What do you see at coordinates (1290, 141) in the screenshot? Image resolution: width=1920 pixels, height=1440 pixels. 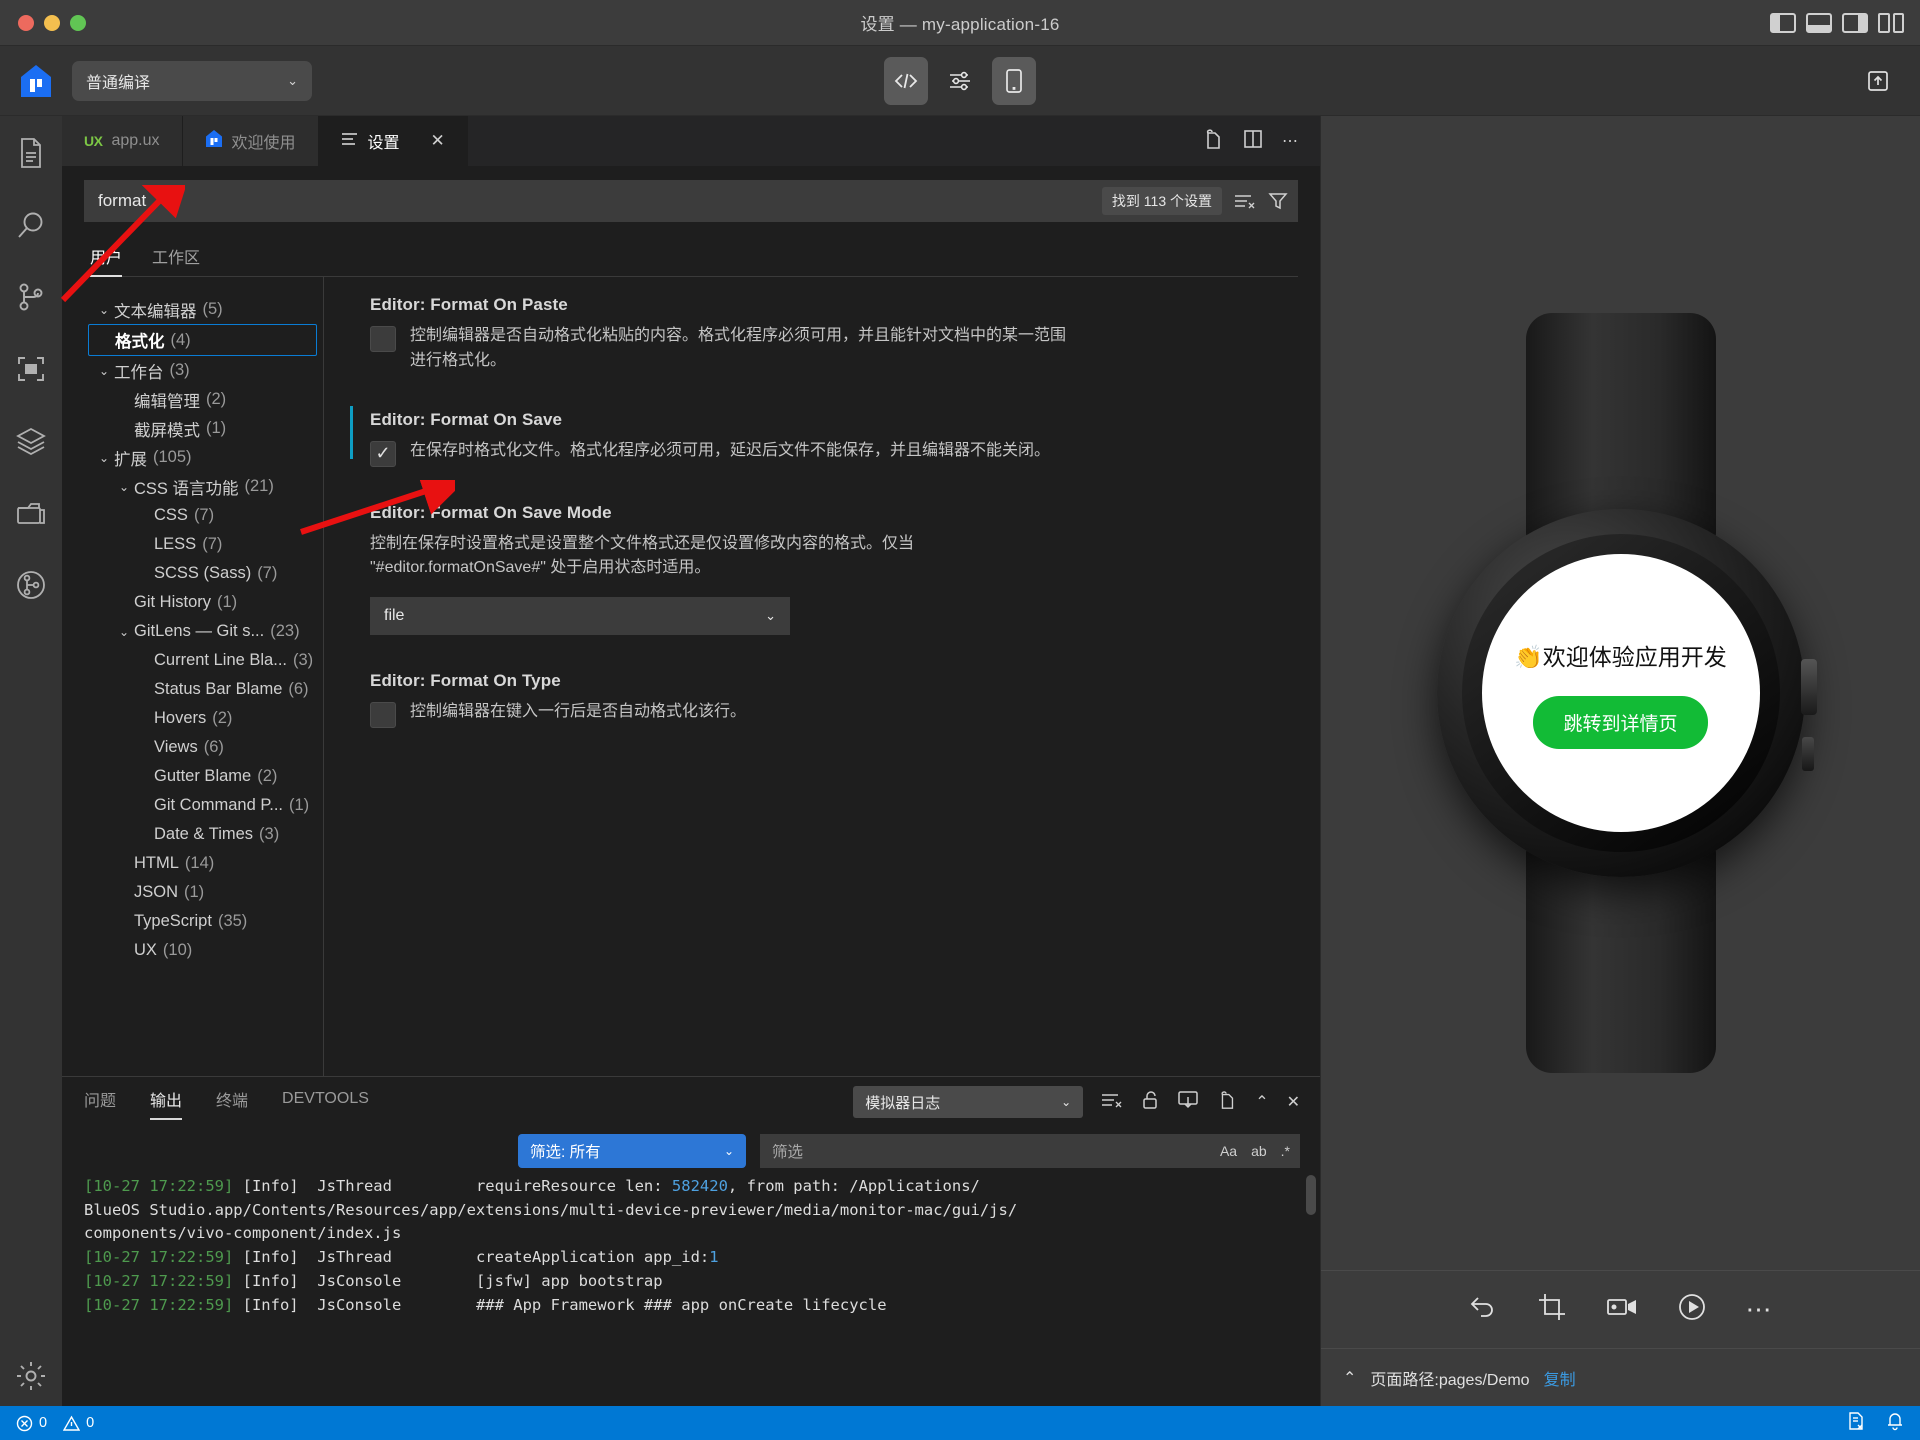 I see `more-actions-icon: ⋯` at bounding box center [1290, 141].